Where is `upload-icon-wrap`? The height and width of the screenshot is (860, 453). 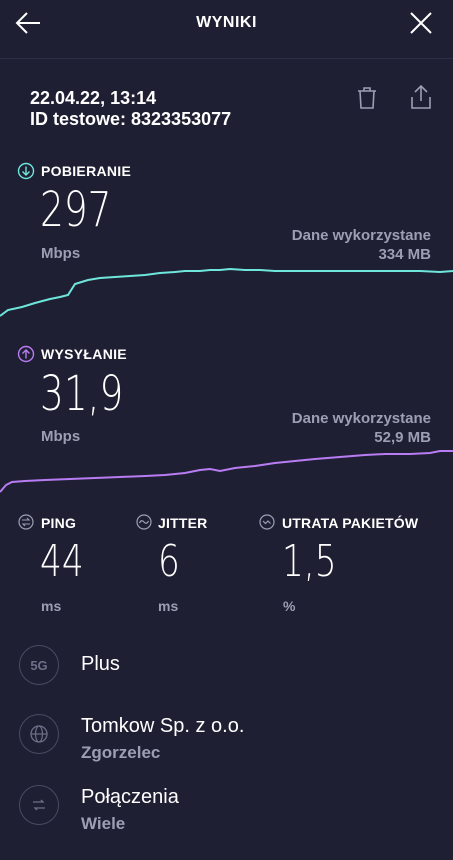 upload-icon-wrap is located at coordinates (26, 356).